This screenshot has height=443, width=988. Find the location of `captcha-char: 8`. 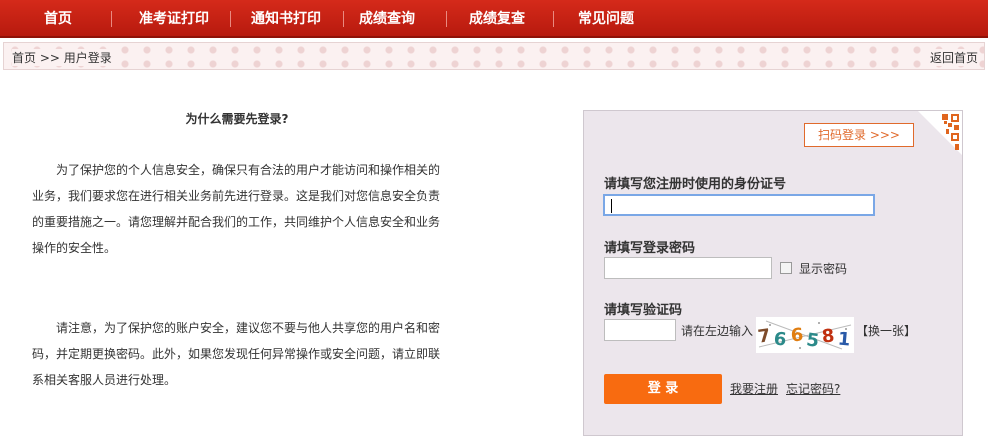

captcha-char: 8 is located at coordinates (828, 336).